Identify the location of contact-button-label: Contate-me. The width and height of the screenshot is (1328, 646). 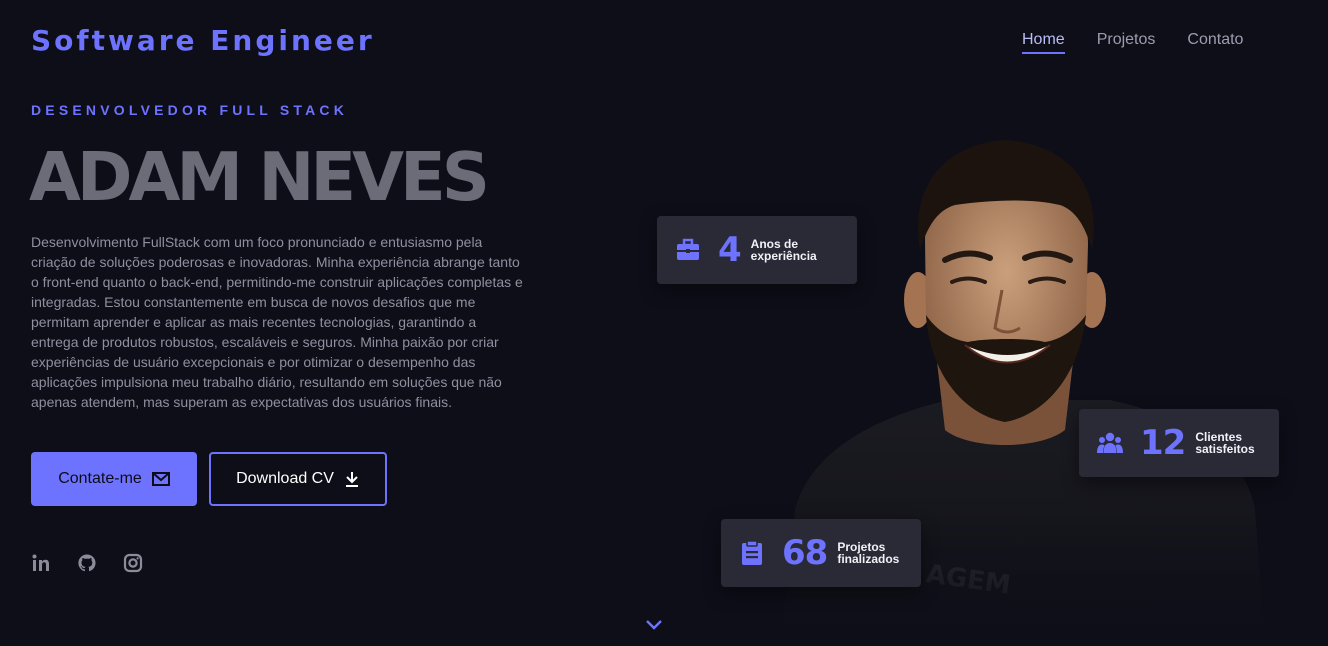
(100, 478).